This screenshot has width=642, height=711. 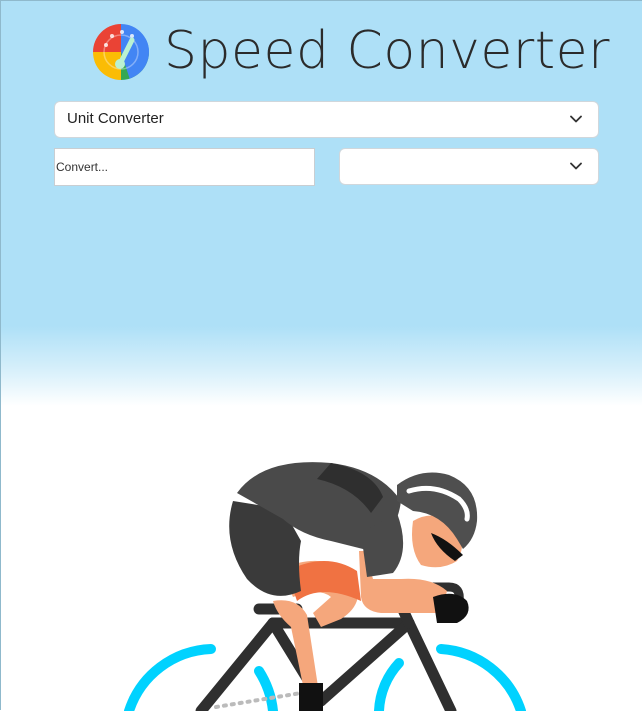 I want to click on app-header: Speed Converter, so click(x=321, y=54).